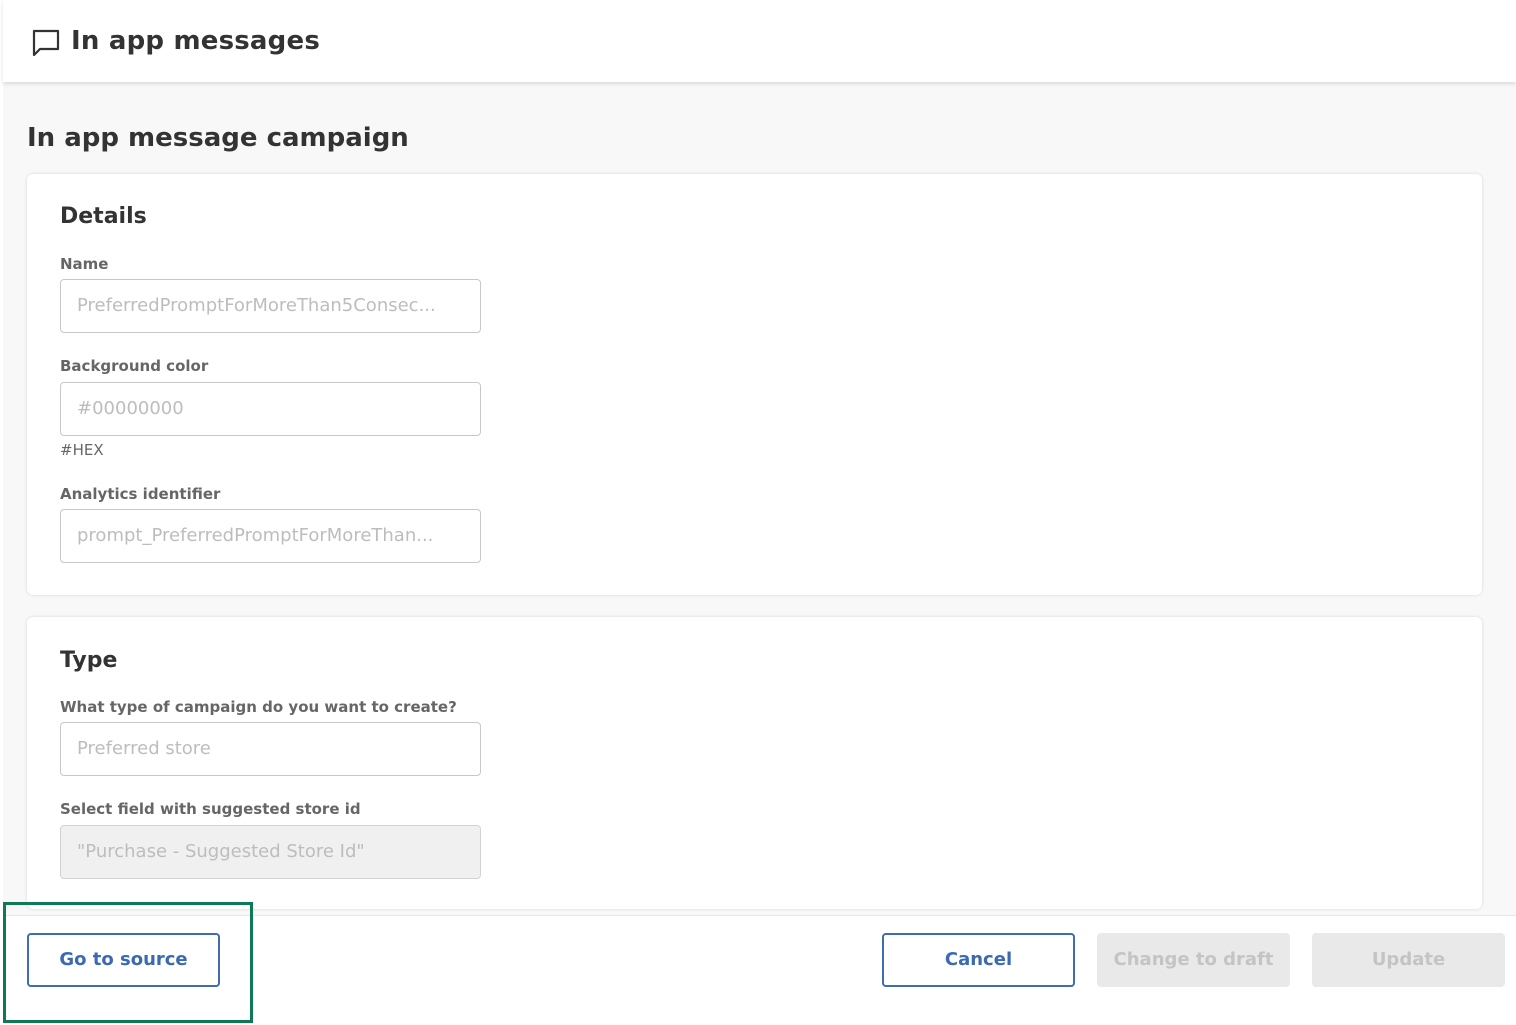 The height and width of the screenshot is (1025, 1516). Describe the element at coordinates (195, 41) in the screenshot. I see `app-title: In app messages` at that location.